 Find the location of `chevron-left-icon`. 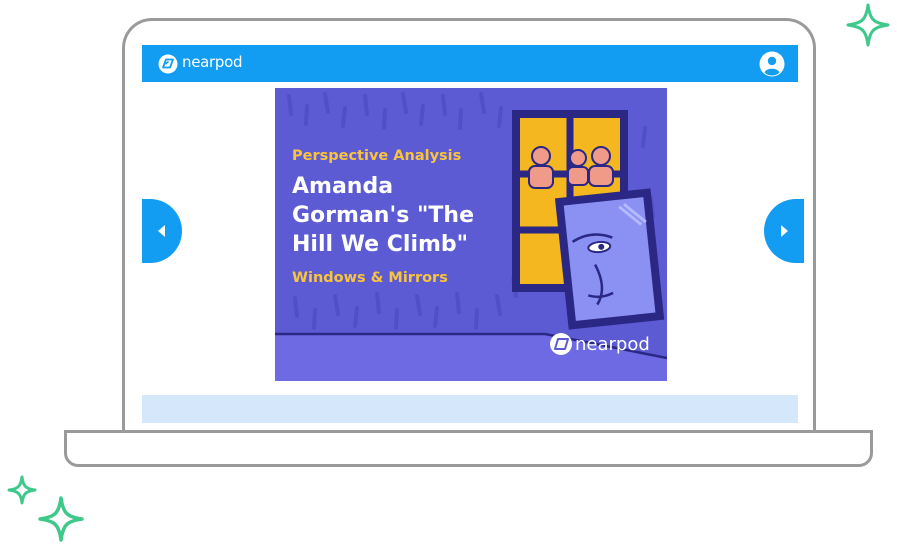

chevron-left-icon is located at coordinates (161, 231).